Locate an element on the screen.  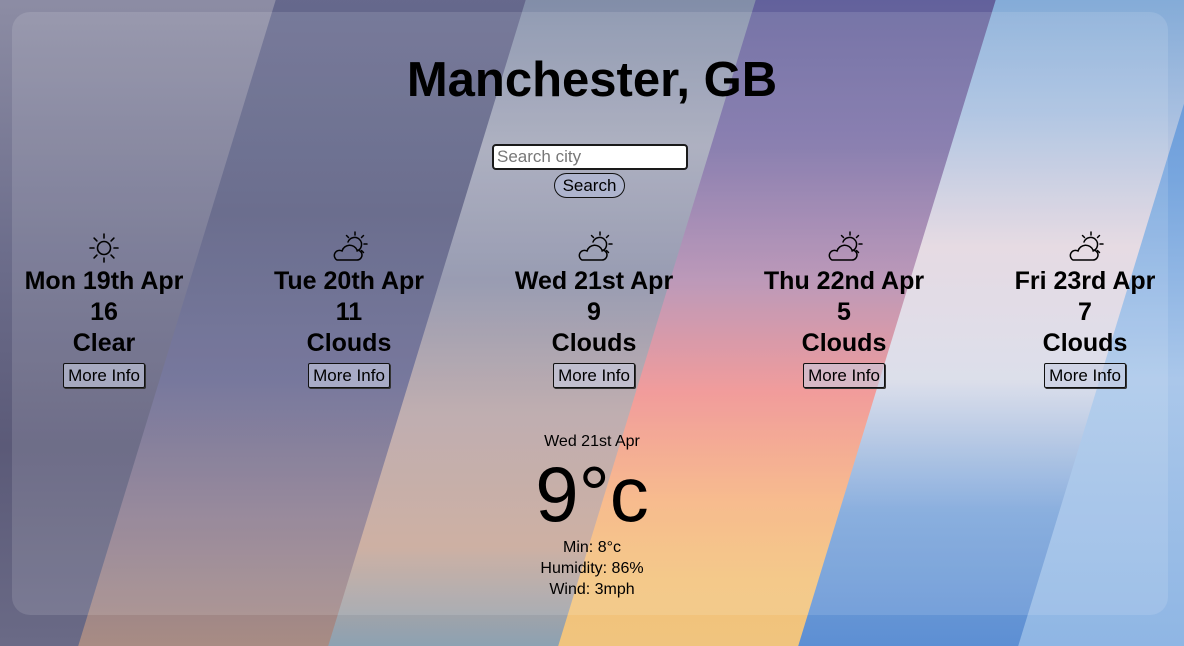
sun-icon is located at coordinates (104, 248).